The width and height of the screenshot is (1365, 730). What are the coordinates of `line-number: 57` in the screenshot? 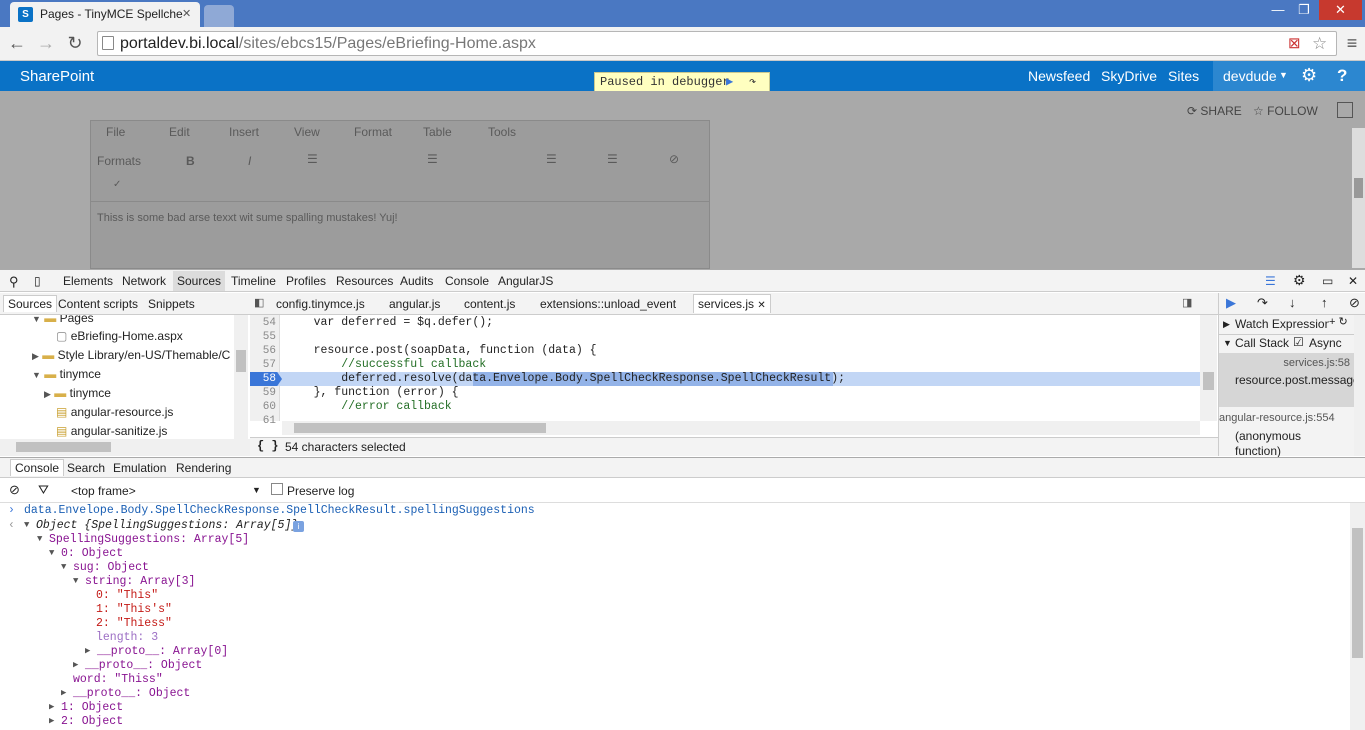 It's located at (263, 365).